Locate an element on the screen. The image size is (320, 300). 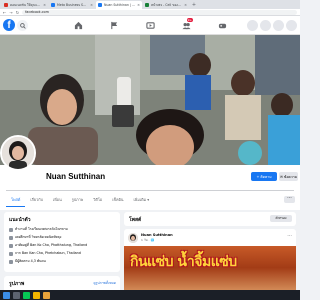
url-input: facebook.com is located at coordinates (159, 12).